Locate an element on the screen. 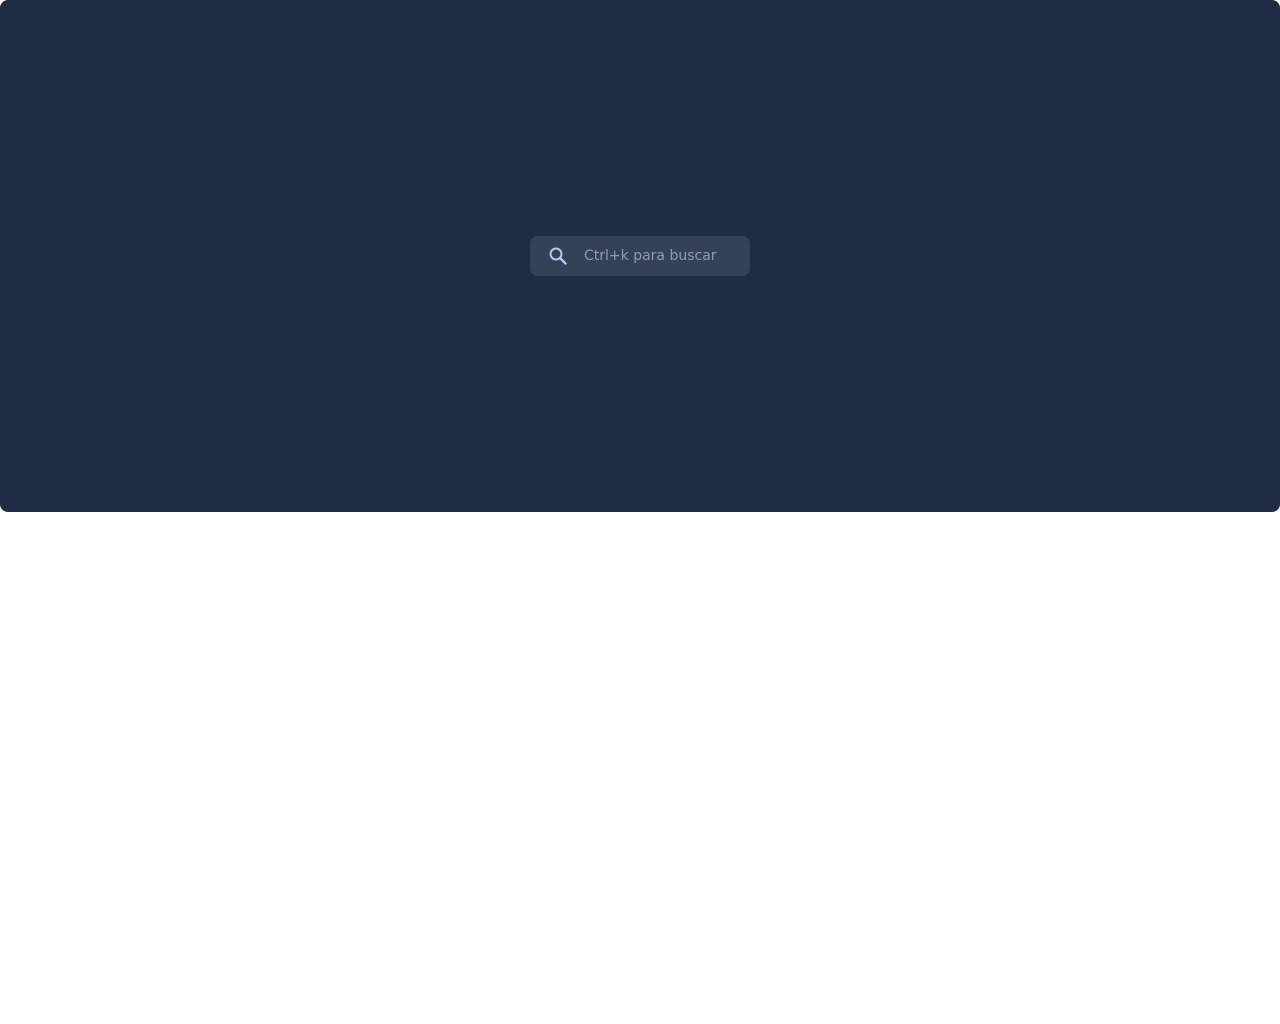 The width and height of the screenshot is (1280, 1024). search-icon is located at coordinates (558, 256).